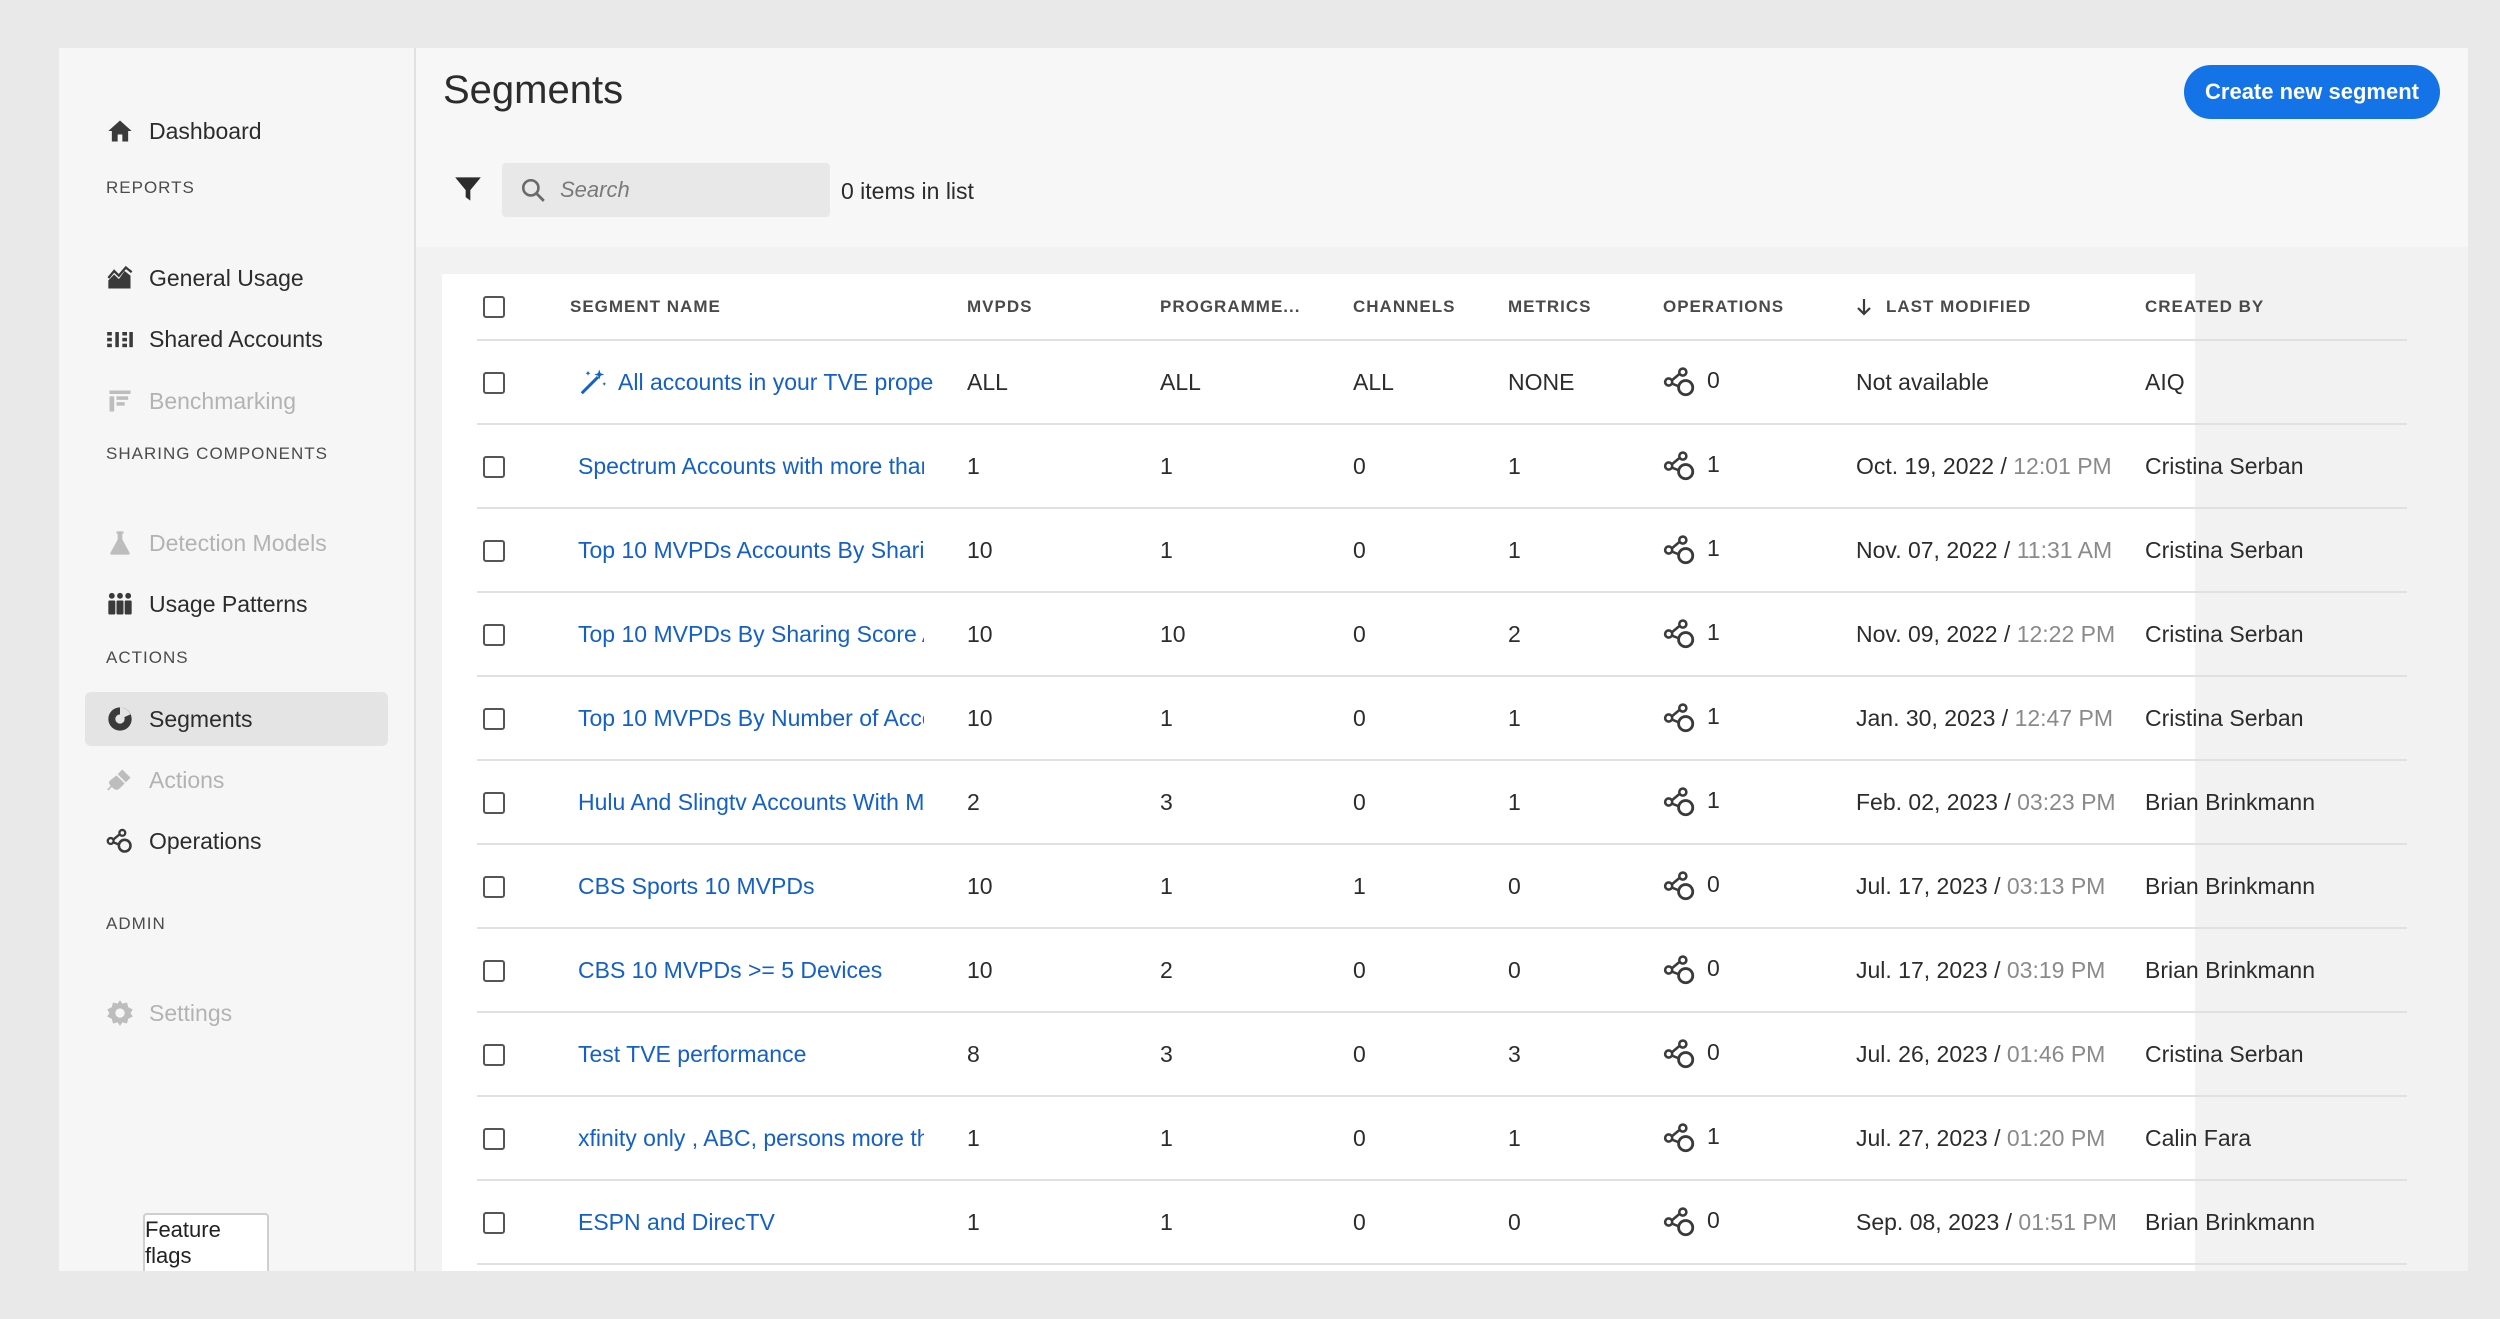 This screenshot has height=1319, width=2500. What do you see at coordinates (187, 779) in the screenshot?
I see `sidebar-item-label: Actions` at bounding box center [187, 779].